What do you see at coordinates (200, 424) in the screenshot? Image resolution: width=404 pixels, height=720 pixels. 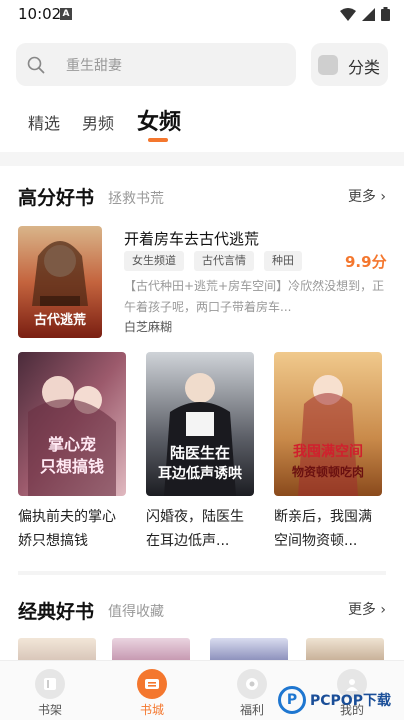 I see `book-cover-2: 陆医生在 耳边低声诱哄` at bounding box center [200, 424].